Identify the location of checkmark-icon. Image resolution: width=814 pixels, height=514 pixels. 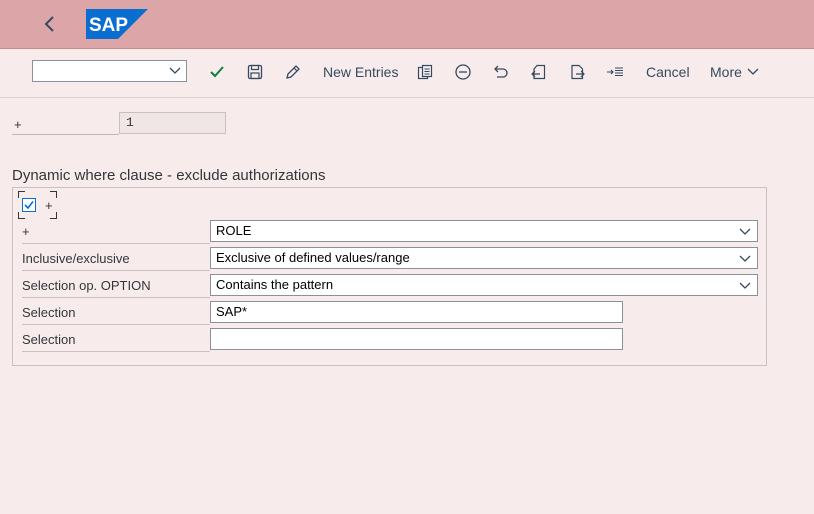
(29, 205).